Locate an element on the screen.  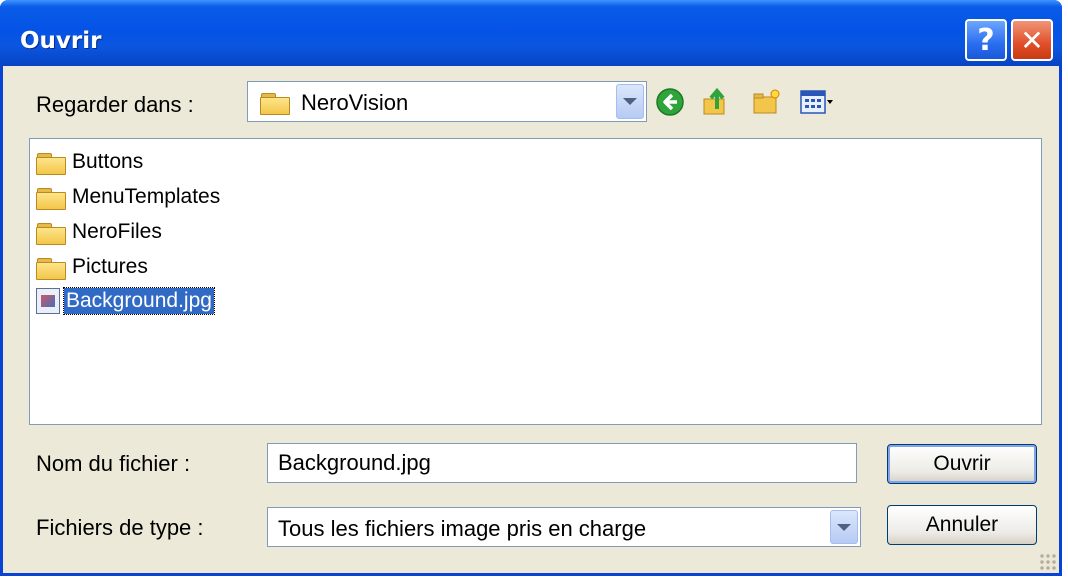
filetype-value: Tous les fichiers image pris en charge is located at coordinates (462, 528).